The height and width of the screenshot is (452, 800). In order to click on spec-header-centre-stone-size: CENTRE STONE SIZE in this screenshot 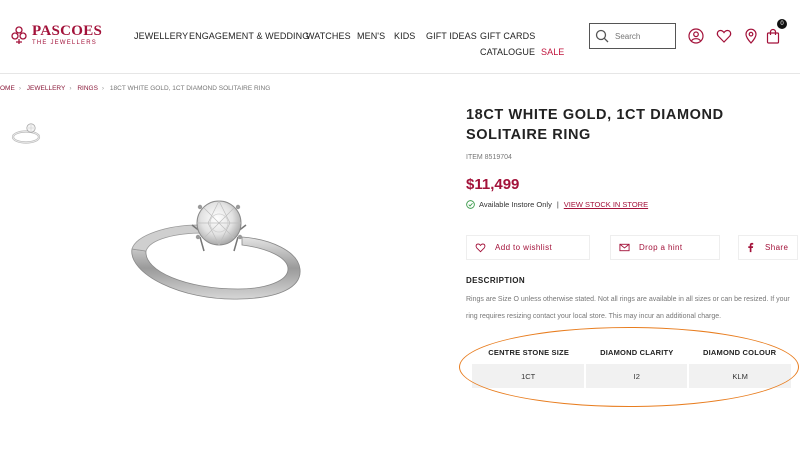, I will do `click(529, 352)`.